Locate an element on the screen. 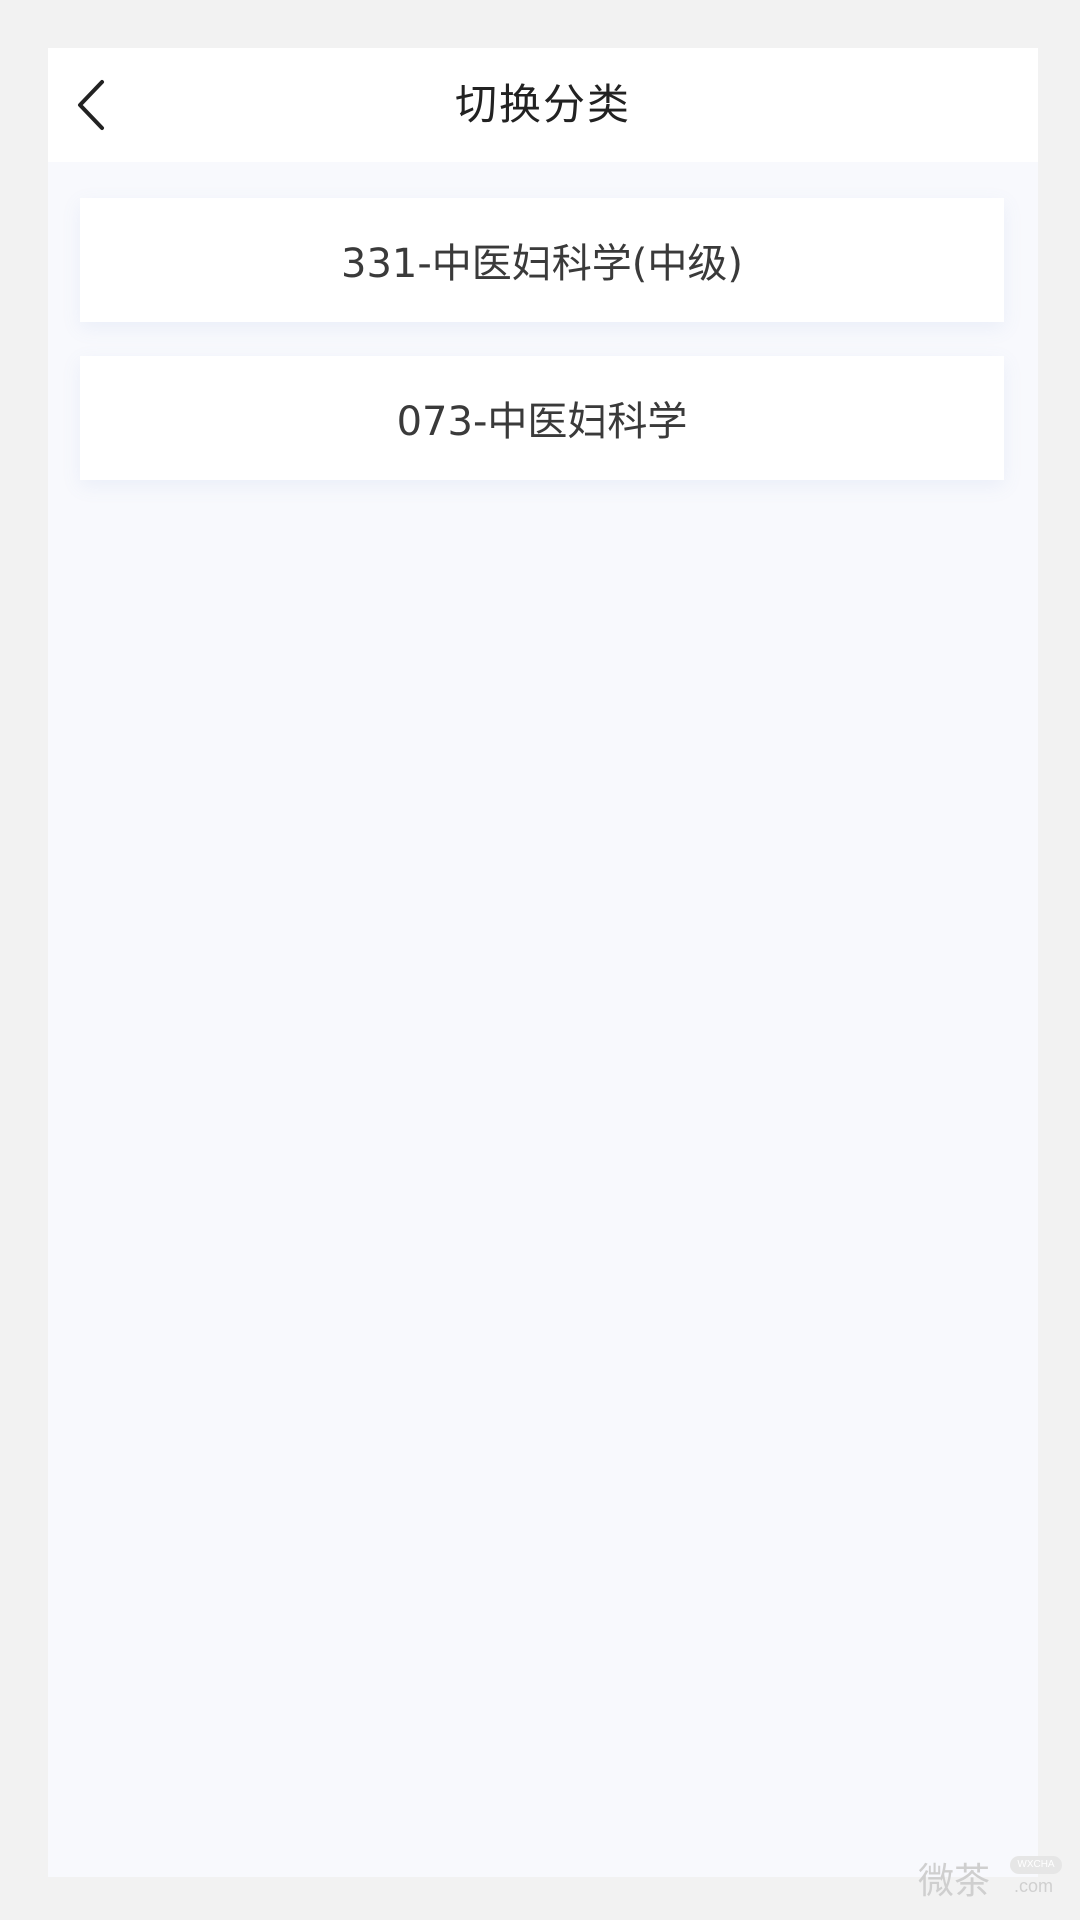  category-item-label: 073-中医妇科学 is located at coordinates (542, 422).